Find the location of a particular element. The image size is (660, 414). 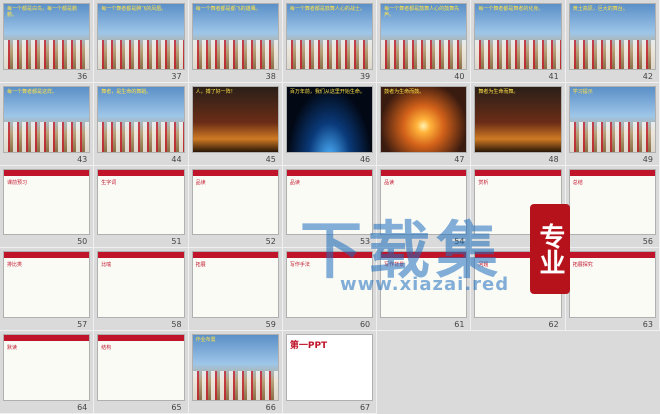

slide-thumbnail: 每一个舞者都是鼓舞人心的鼓舞先声。 40 is located at coordinates (424, 41).